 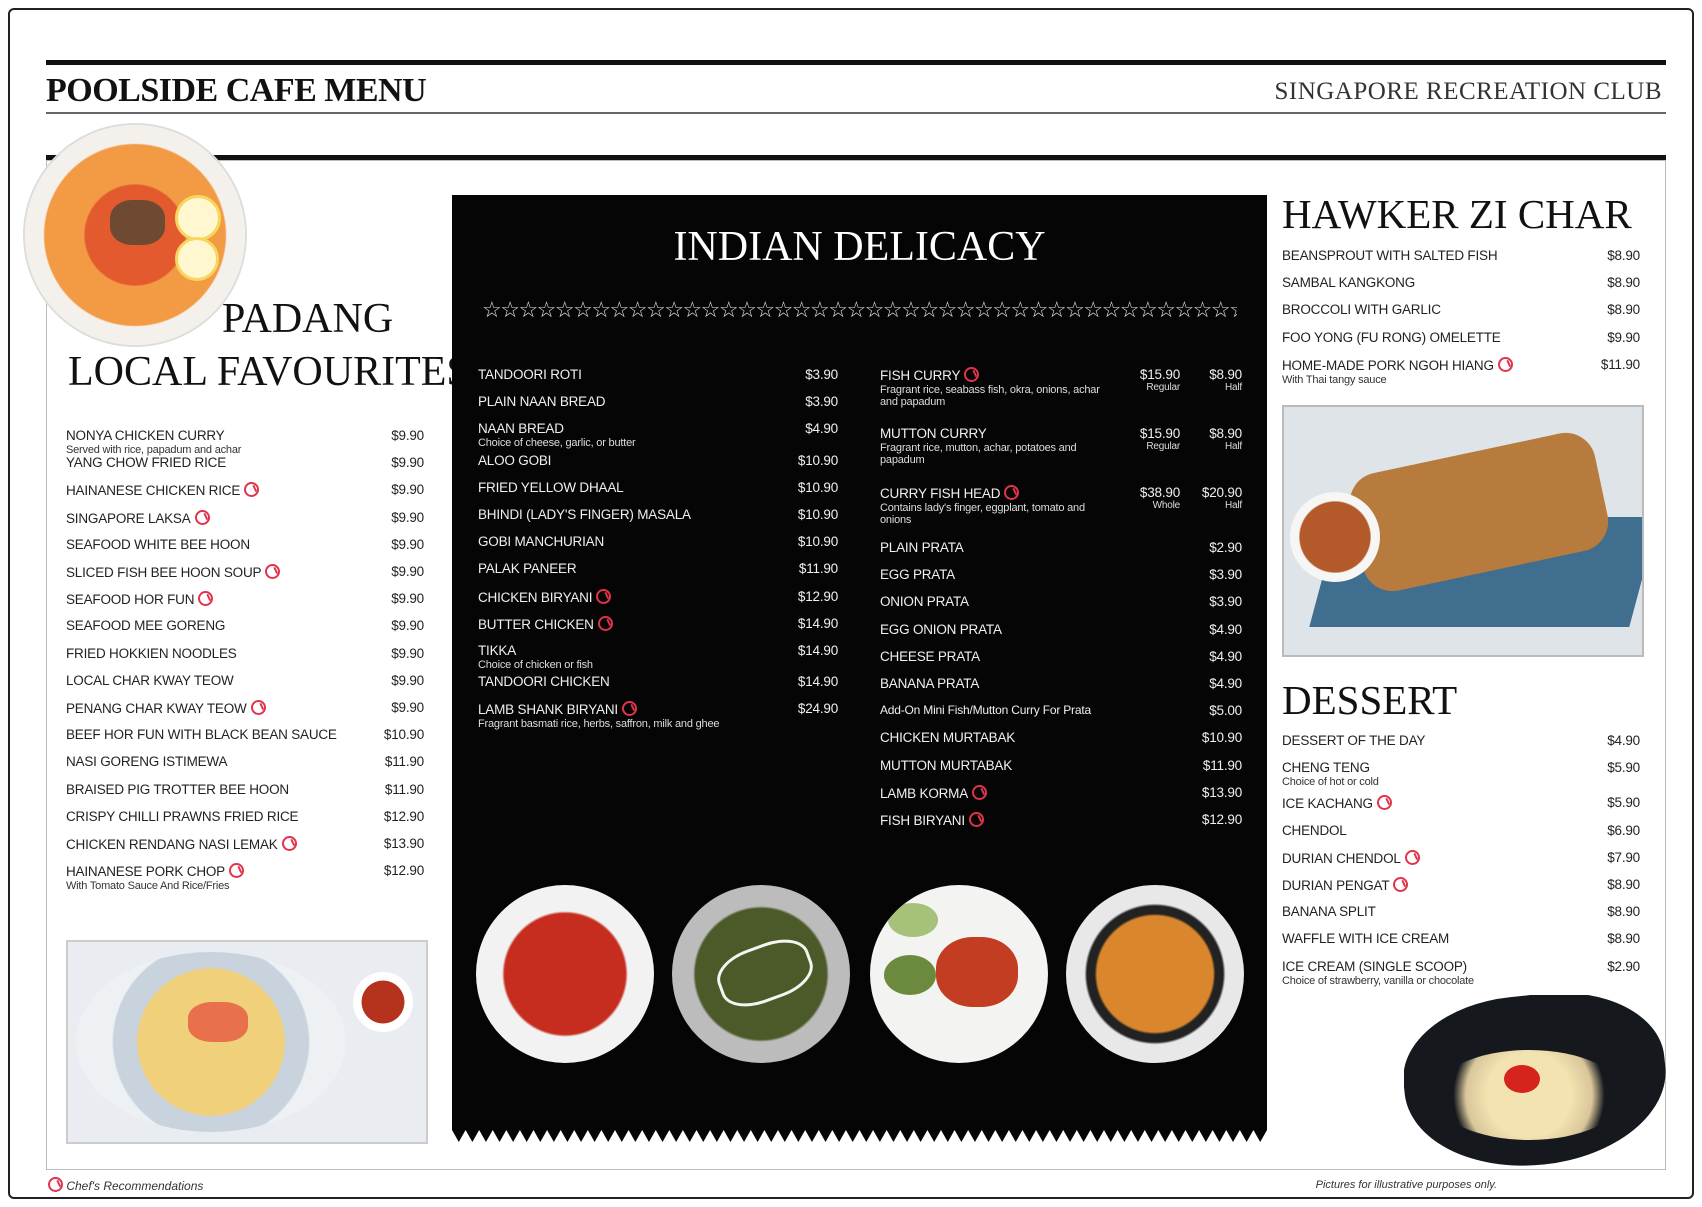 I want to click on menu-item-description: Choice of chicken or fish, so click(x=535, y=665).